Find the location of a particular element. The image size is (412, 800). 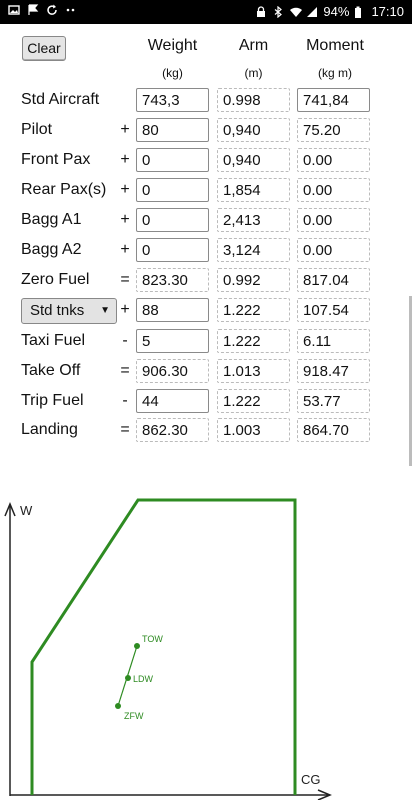

fuel-weight-input: 88 is located at coordinates (172, 310).